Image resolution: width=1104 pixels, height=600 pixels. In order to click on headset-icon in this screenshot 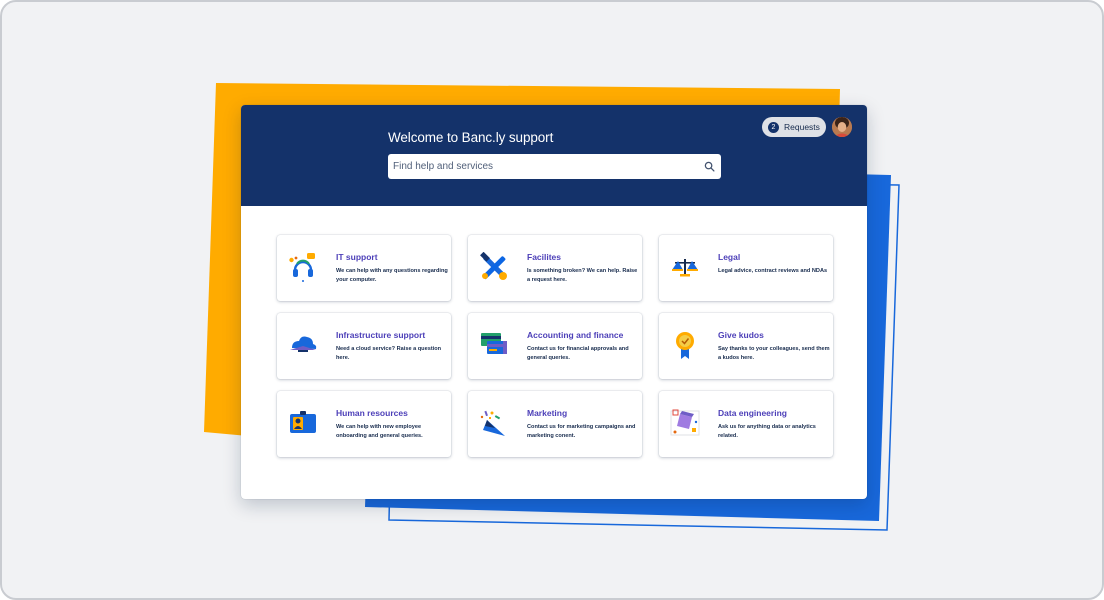, I will do `click(302, 267)`.